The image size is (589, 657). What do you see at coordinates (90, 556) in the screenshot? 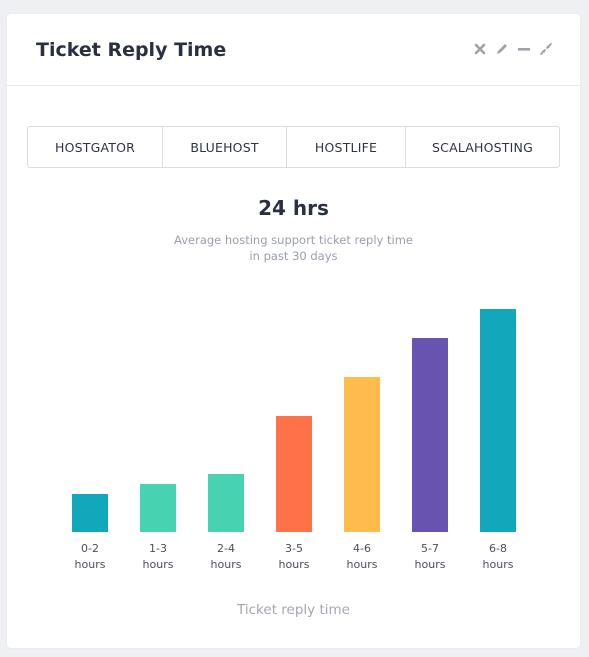
I see `x-tick-label: 0-2 hours` at bounding box center [90, 556].